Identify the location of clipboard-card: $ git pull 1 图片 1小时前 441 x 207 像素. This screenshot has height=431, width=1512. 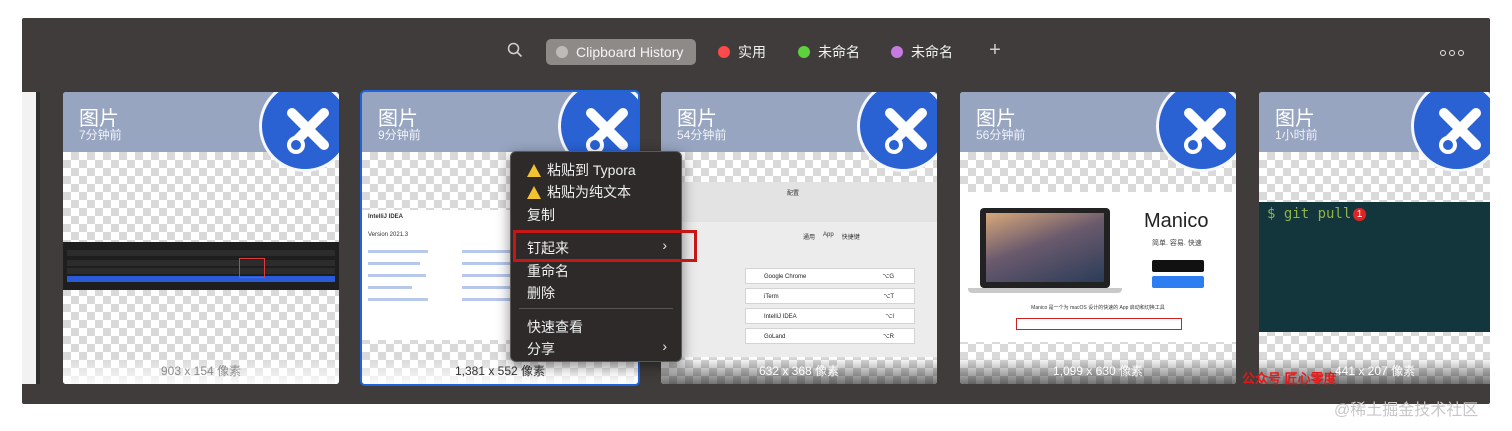
(1374, 238).